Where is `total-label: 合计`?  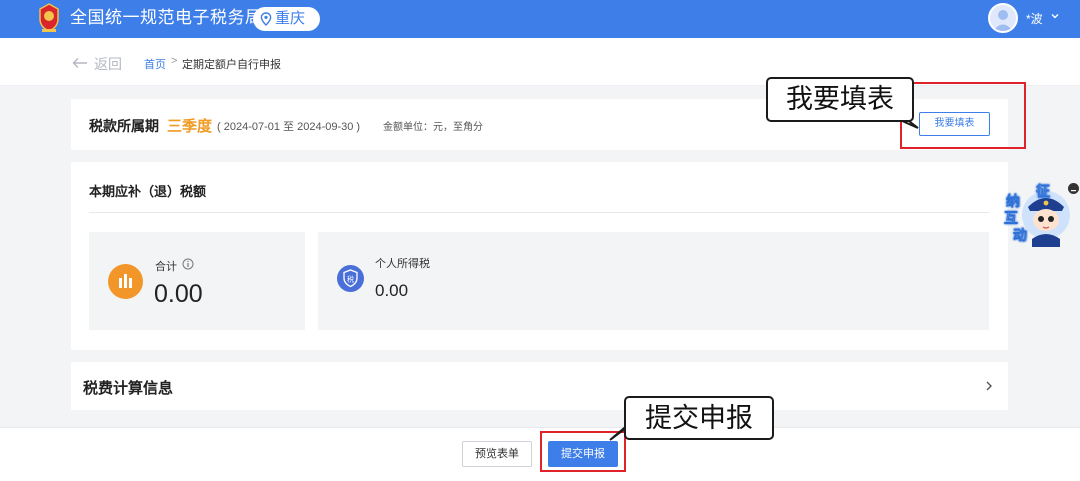
total-label: 合计 is located at coordinates (166, 267).